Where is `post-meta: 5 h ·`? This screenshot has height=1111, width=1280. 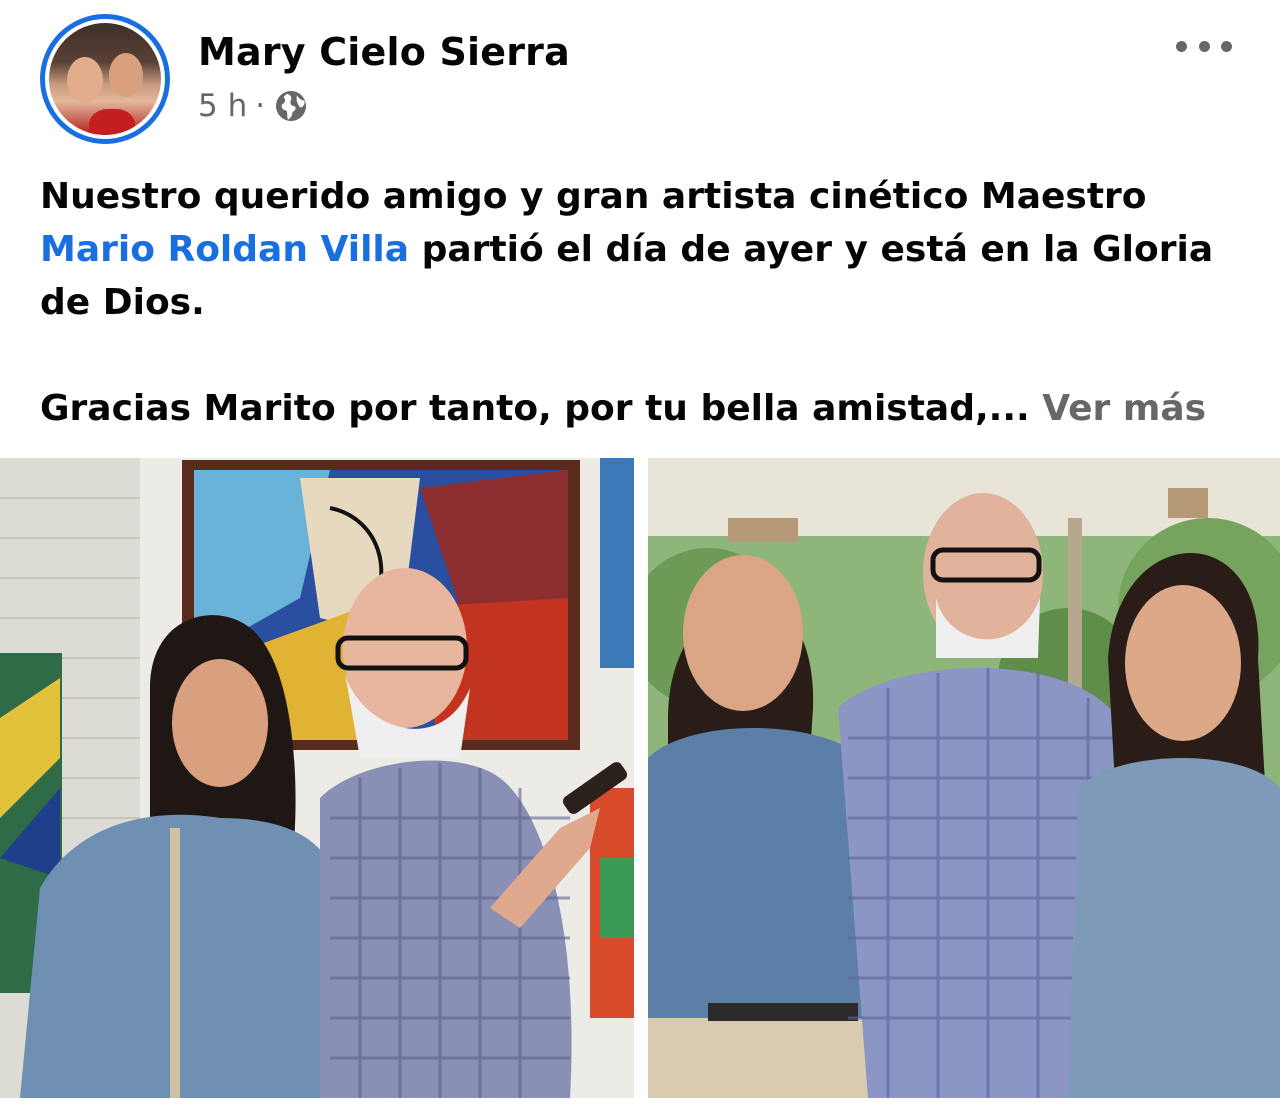
post-meta: 5 h · is located at coordinates (253, 106).